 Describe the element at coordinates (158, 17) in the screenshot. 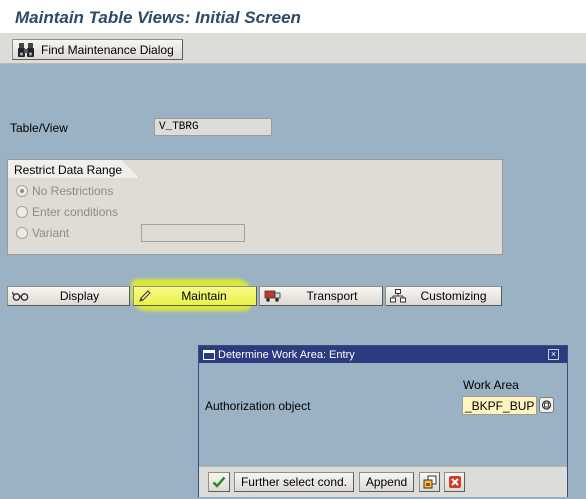

I see `page-title: Maintain Table Views: Initial Screen` at that location.